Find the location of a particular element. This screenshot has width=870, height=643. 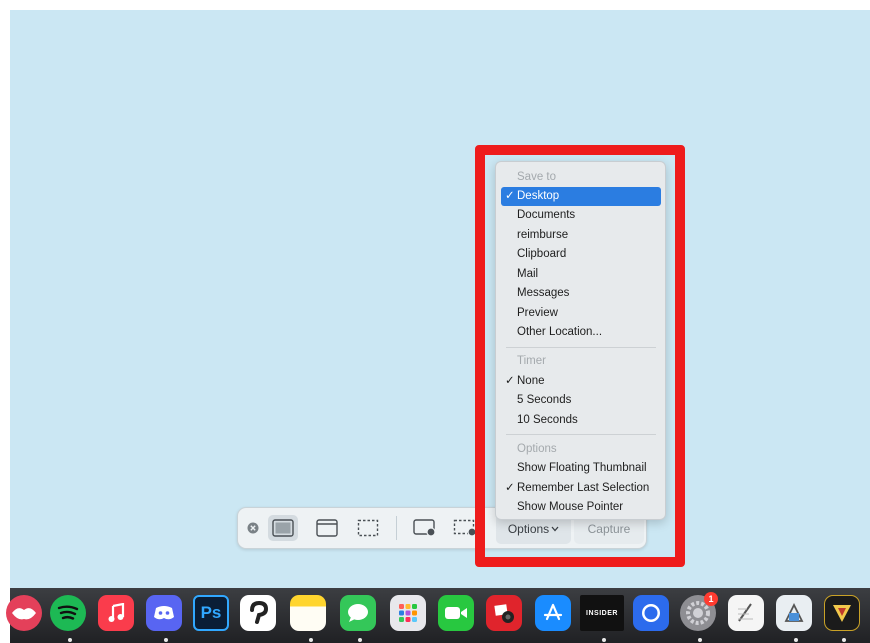

close-button is located at coordinates (253, 528).